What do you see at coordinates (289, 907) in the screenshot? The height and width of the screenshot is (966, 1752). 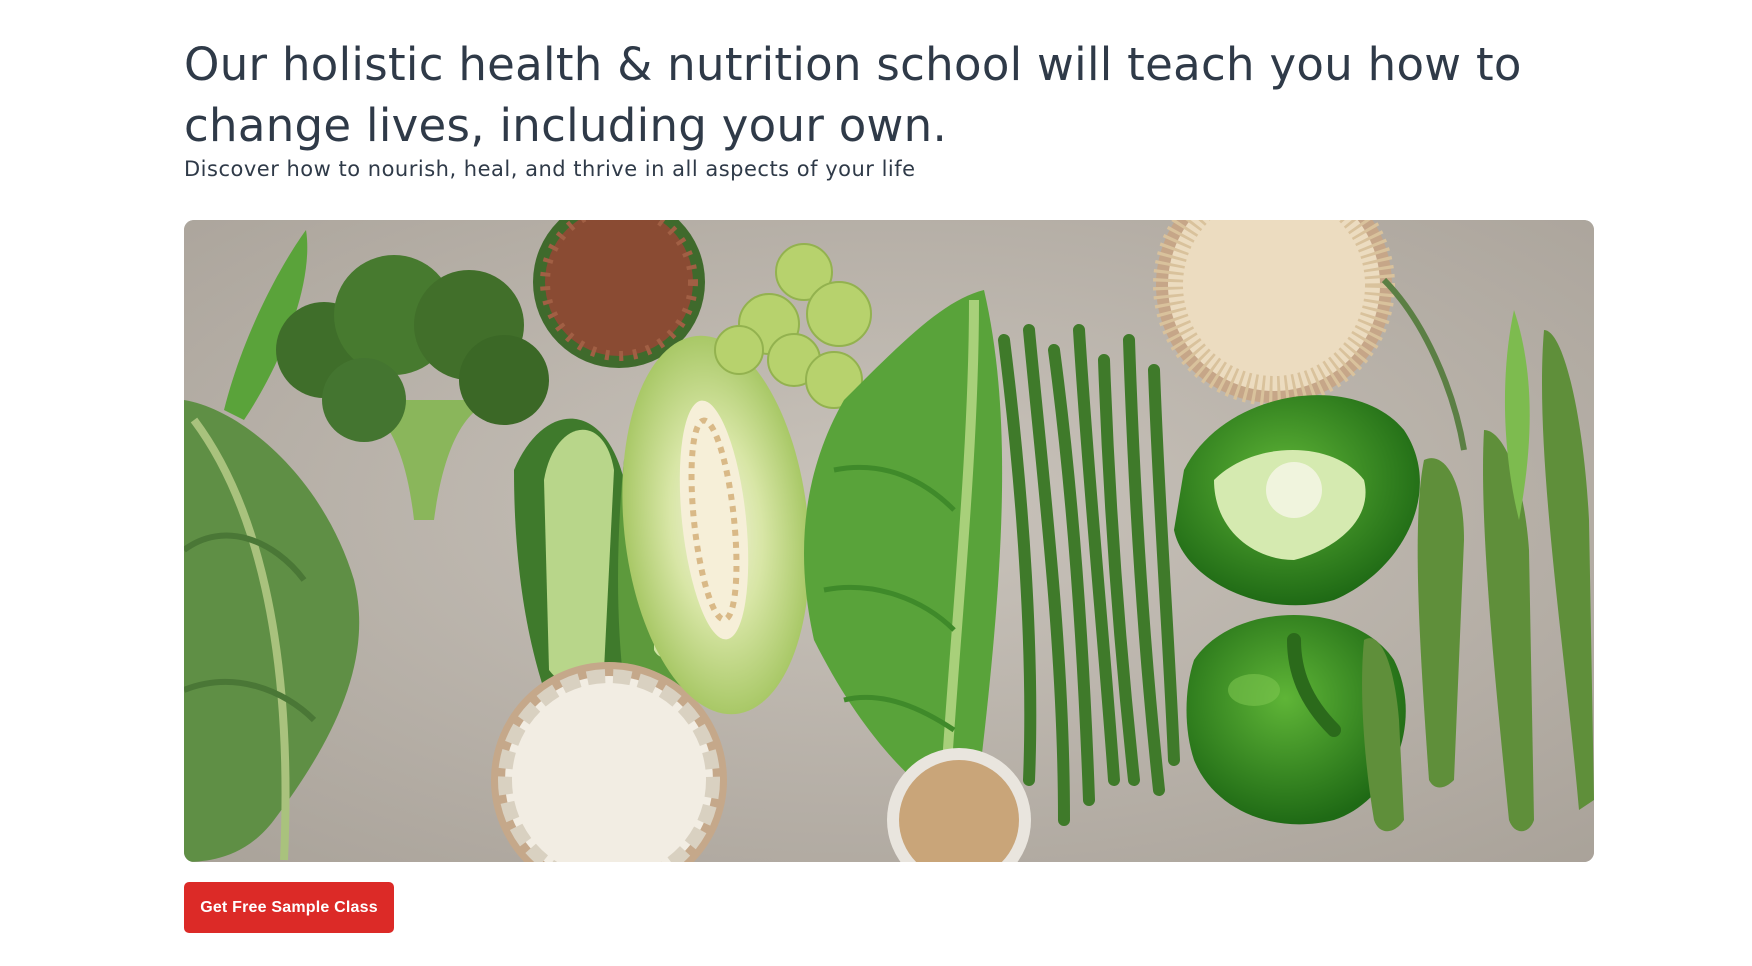 I see `get-free-sample-class-button: Get Free Sample Class` at bounding box center [289, 907].